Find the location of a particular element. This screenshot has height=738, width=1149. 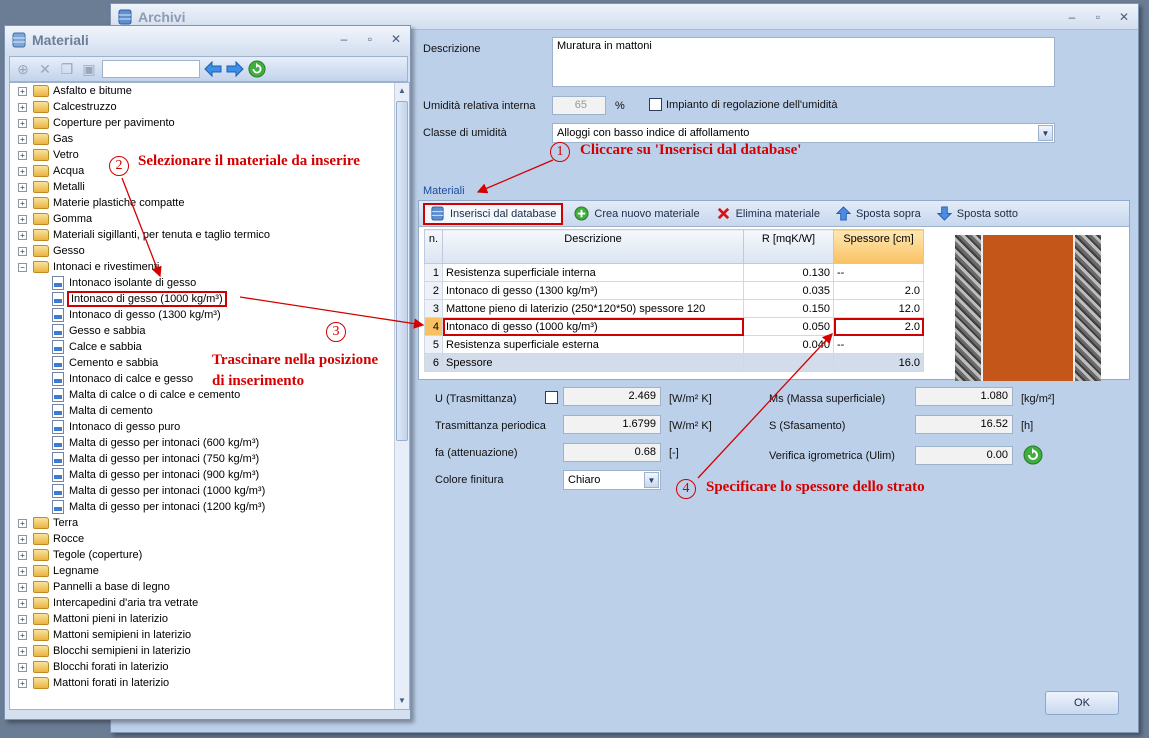

tree-folder: + Mattoni forati in laterizio is located at coordinates (209, 683).